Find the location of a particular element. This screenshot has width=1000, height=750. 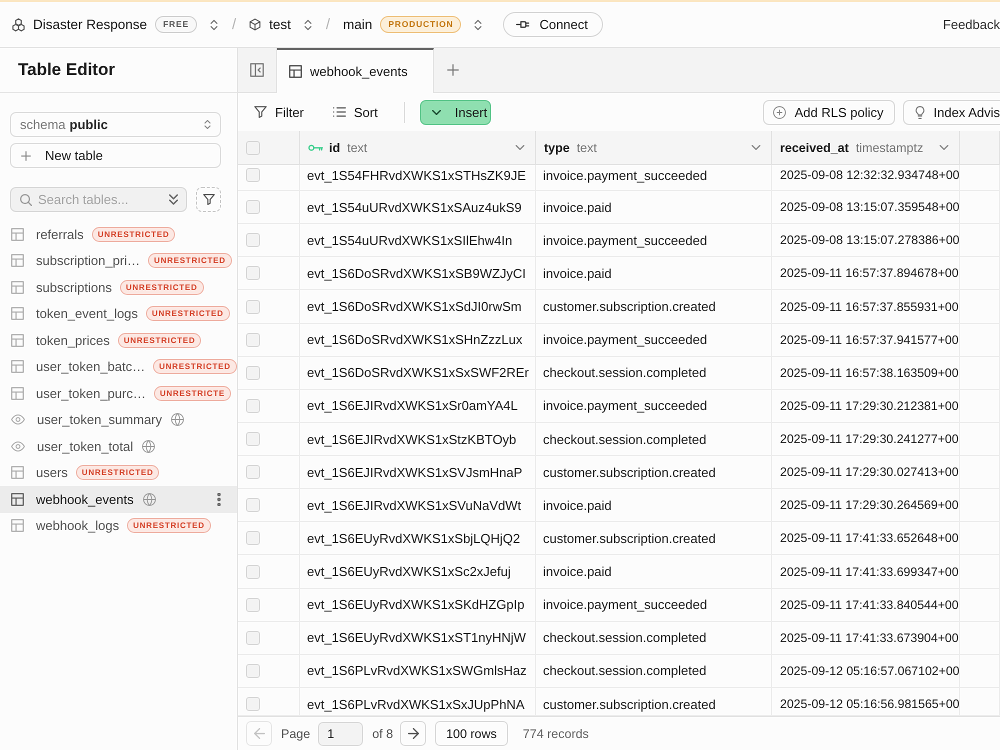

table-cell: 2025-09-11 16:57:37.855931+00 is located at coordinates (866, 306).